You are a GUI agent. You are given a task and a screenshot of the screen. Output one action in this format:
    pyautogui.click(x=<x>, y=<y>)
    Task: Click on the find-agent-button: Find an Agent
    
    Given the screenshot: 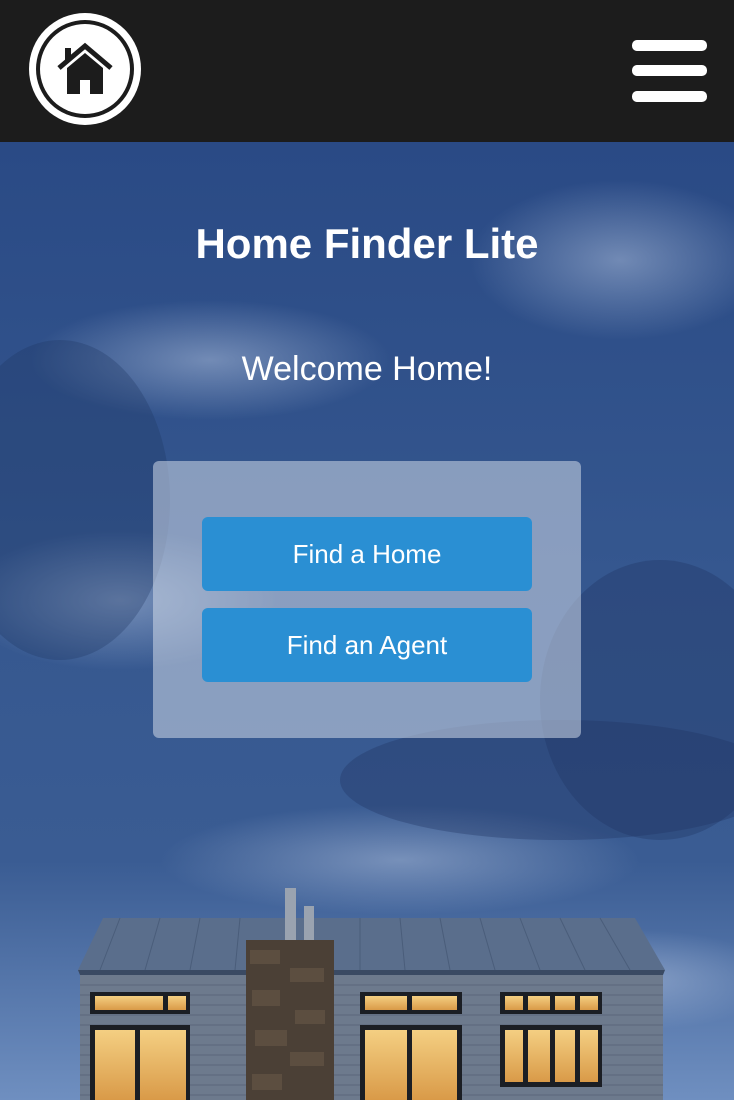 What is the action you would take?
    pyautogui.click(x=367, y=645)
    